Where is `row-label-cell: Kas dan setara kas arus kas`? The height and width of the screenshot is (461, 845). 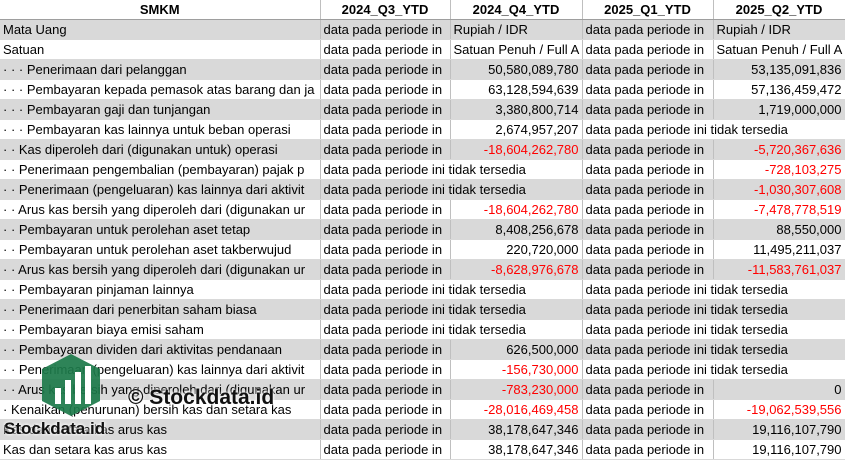 row-label-cell: Kas dan setara kas arus kas is located at coordinates (160, 449).